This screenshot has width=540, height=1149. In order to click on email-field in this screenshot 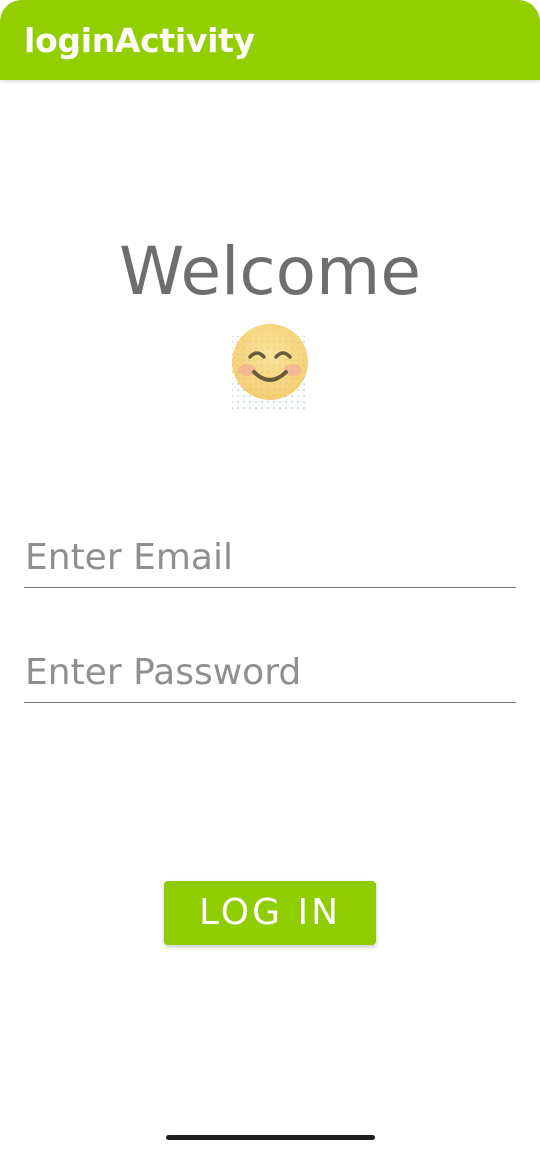, I will do `click(270, 557)`.